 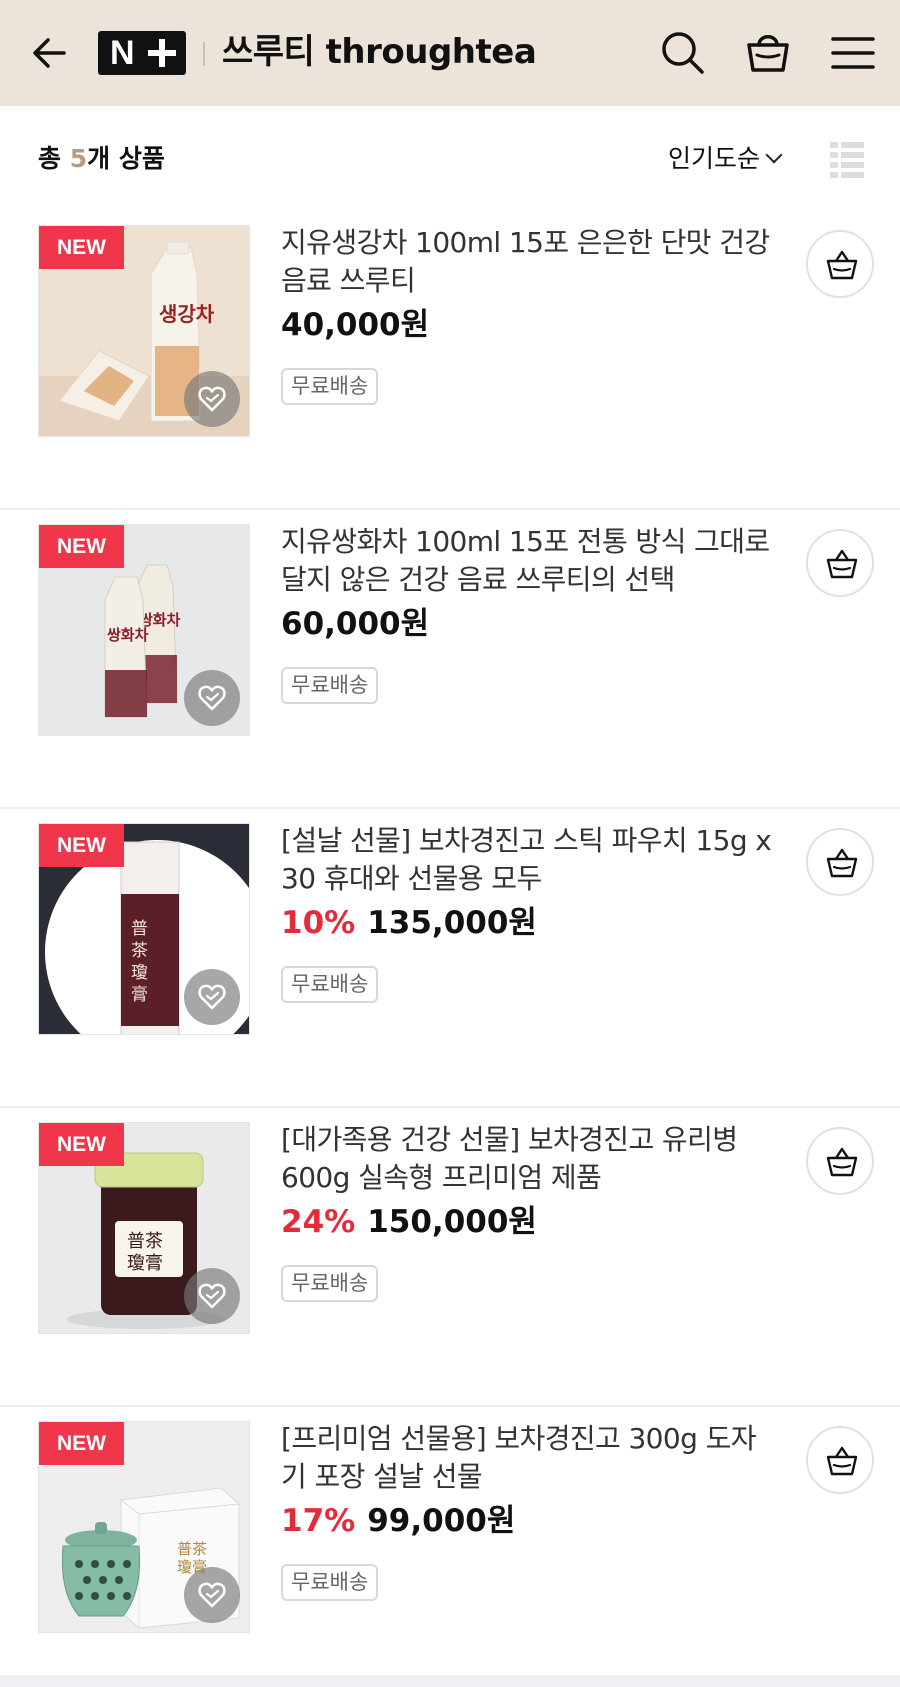 What do you see at coordinates (441, 1521) in the screenshot?
I see `product-price: 99,000원` at bounding box center [441, 1521].